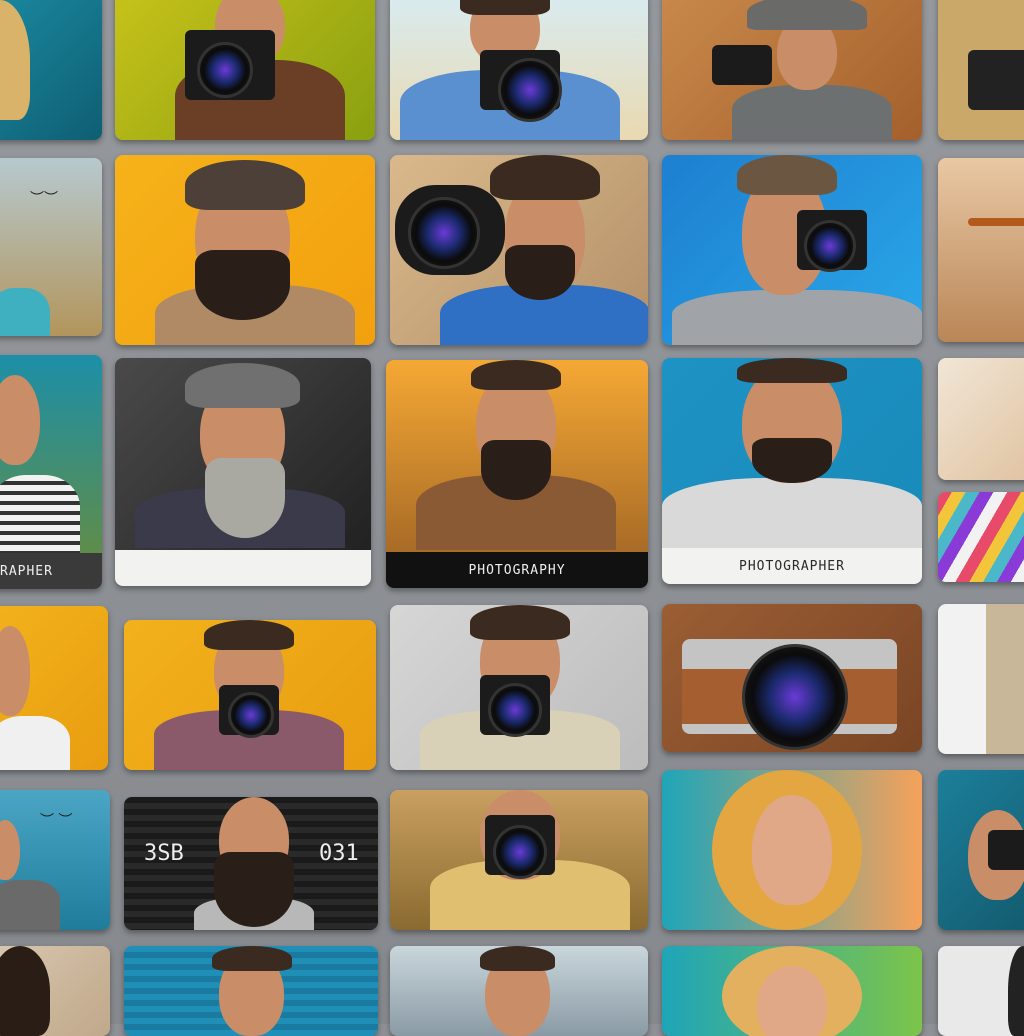 The height and width of the screenshot is (1036, 1024). Describe the element at coordinates (51, 70) in the screenshot. I see `photo-card-r1c1` at that location.